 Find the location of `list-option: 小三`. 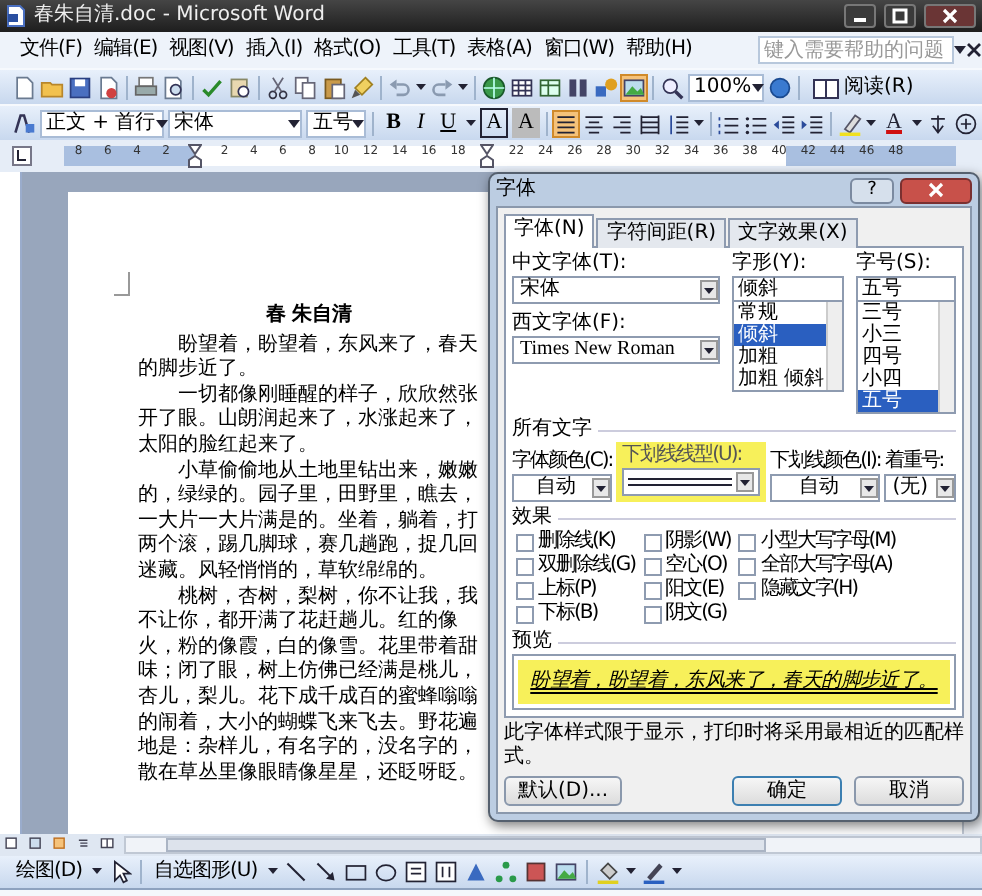

list-option: 小三 is located at coordinates (898, 335).